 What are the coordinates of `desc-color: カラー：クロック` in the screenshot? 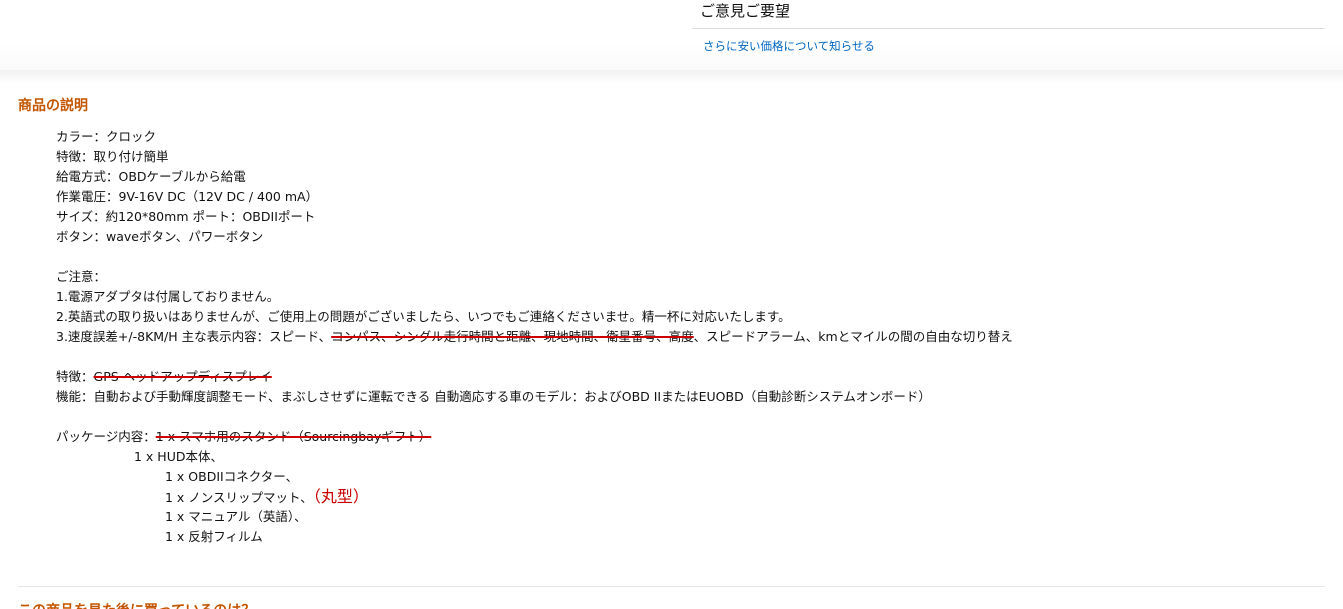 It's located at (106, 136).